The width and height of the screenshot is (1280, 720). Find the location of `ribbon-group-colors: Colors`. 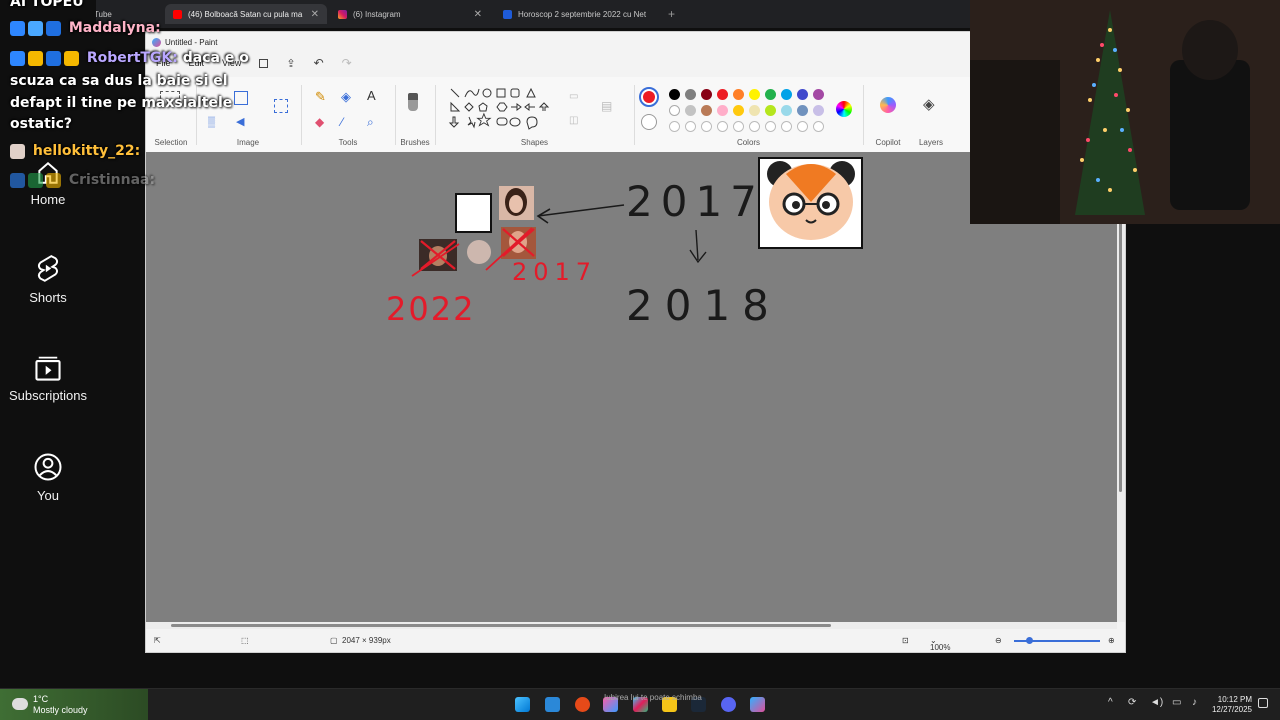

ribbon-group-colors: Colors is located at coordinates (748, 114).